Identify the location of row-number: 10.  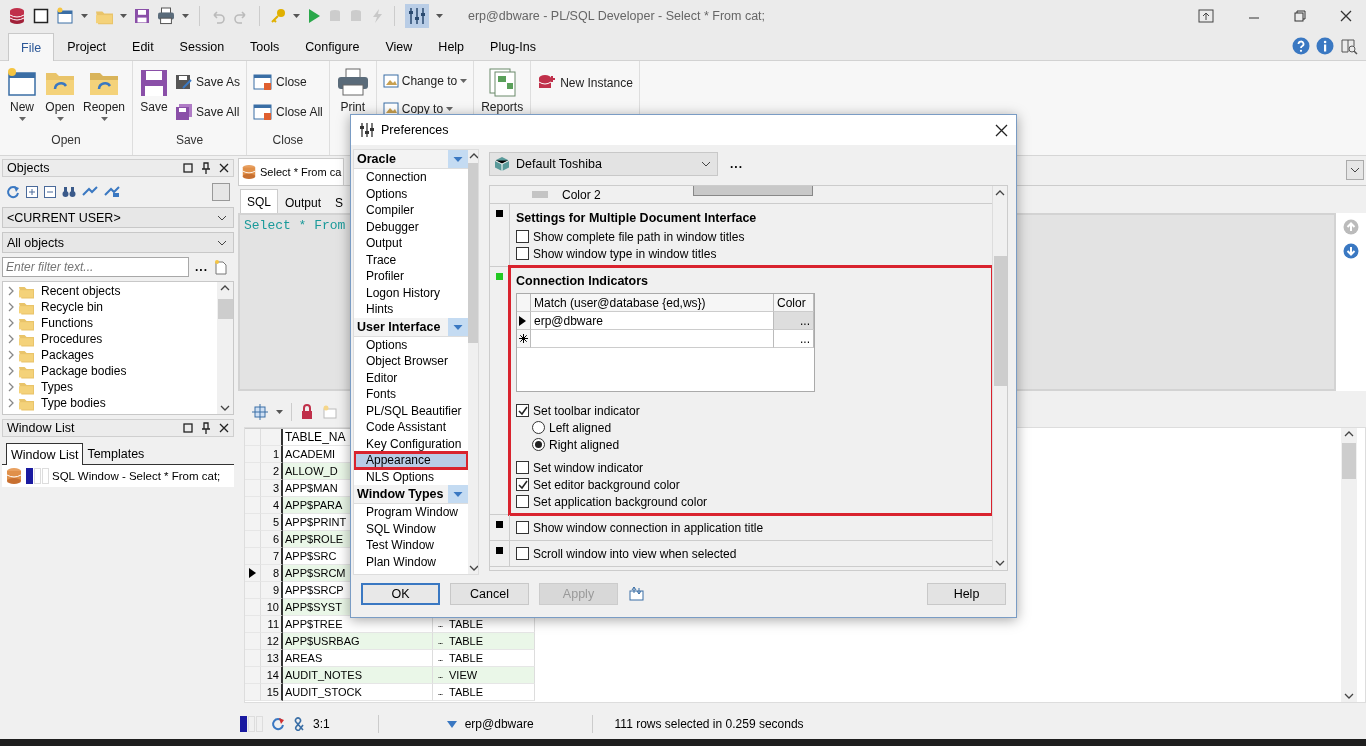
(272, 607).